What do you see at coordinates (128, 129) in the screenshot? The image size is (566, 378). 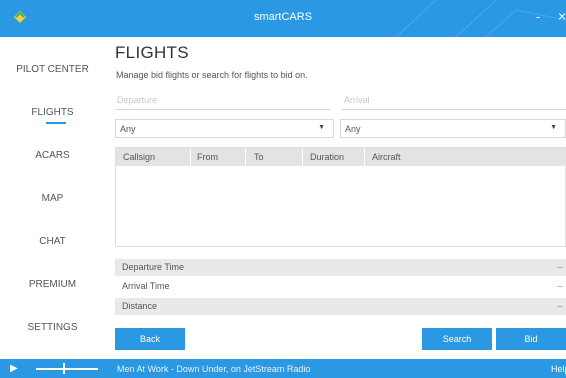 I see `departure-select-value: Any` at bounding box center [128, 129].